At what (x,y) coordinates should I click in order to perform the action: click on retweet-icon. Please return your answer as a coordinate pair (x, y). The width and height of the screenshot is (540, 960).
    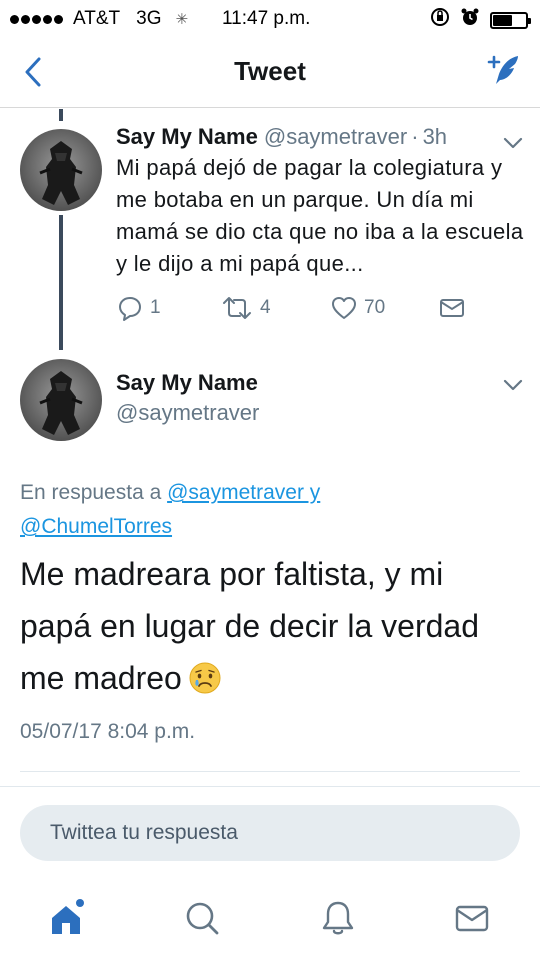
    Looking at the image, I should click on (237, 308).